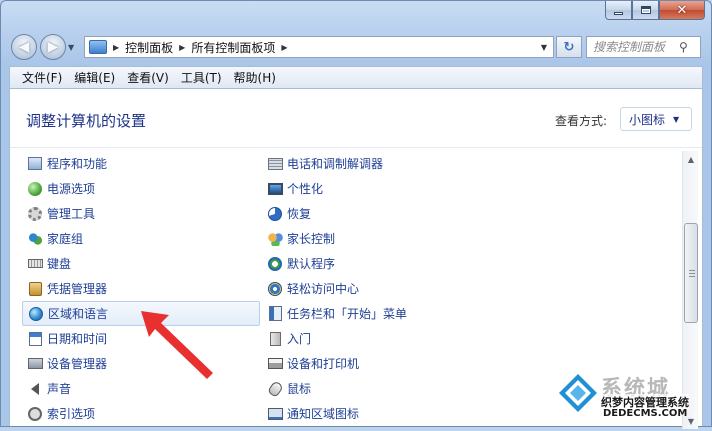  I want to click on item-phone-and-modem: 电话和调制解调器, so click(381, 163).